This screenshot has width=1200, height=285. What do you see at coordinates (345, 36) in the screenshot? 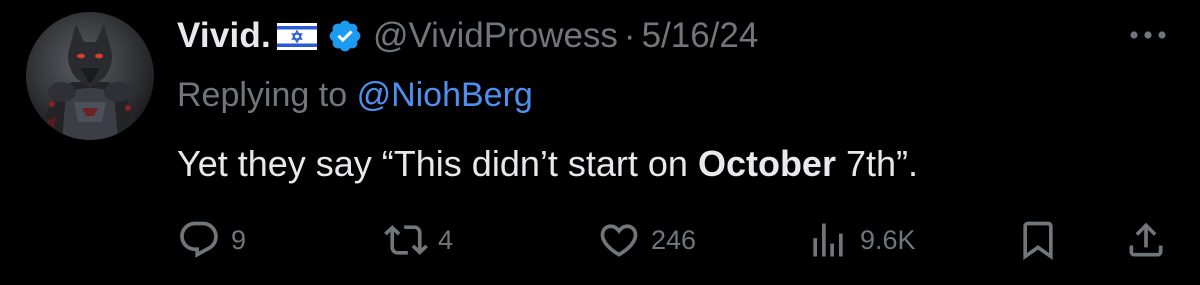
I see `verified-badge-icon` at bounding box center [345, 36].